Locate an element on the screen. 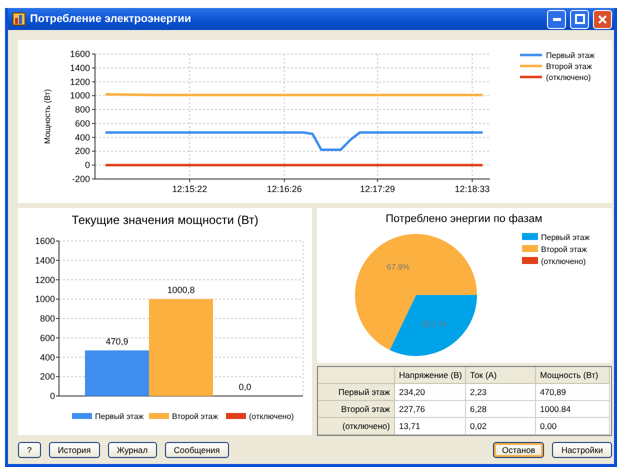 The height and width of the screenshot is (467, 617). x-tick-label: 12:15:22 is located at coordinates (190, 189).